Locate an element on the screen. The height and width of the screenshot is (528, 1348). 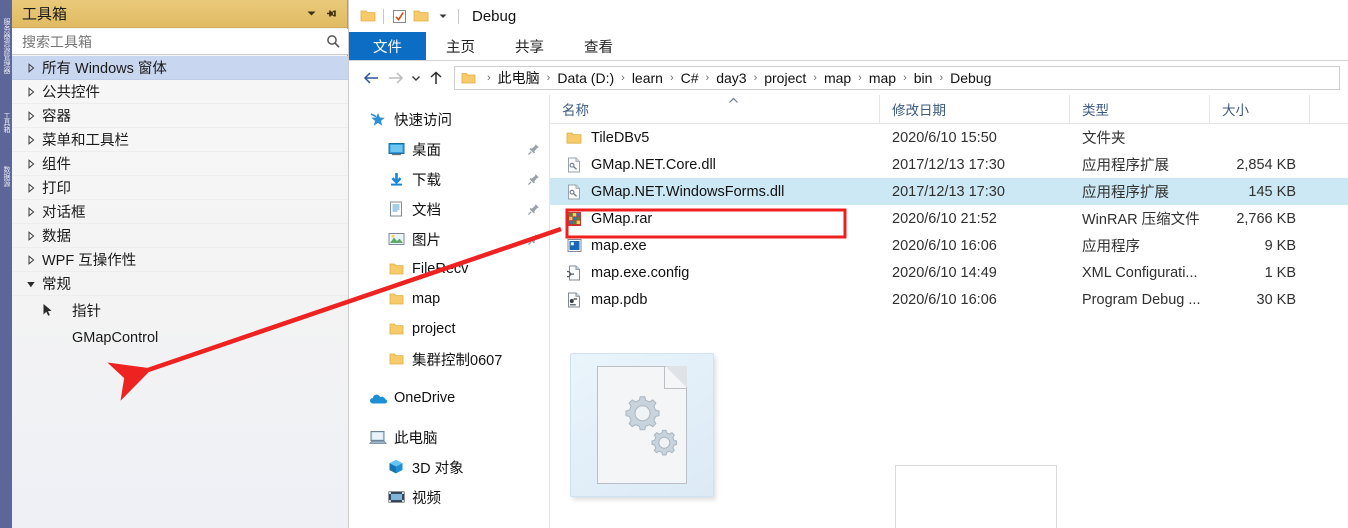
breadcrumb-item-4: day3 is located at coordinates (731, 78).